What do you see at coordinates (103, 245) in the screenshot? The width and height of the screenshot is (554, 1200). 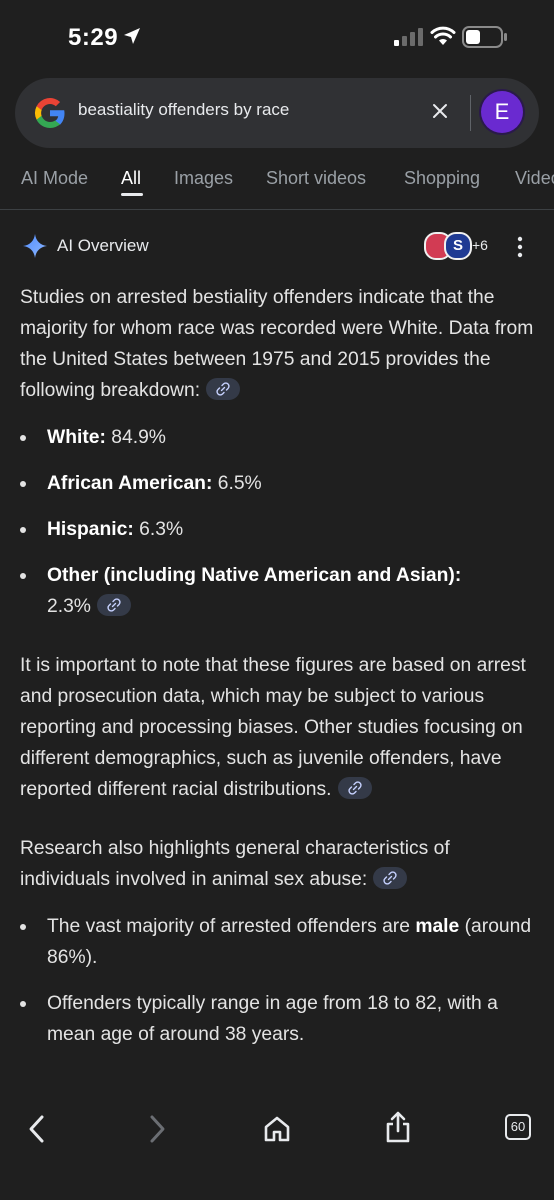 I see `ai-overview-title: AI Overview` at bounding box center [103, 245].